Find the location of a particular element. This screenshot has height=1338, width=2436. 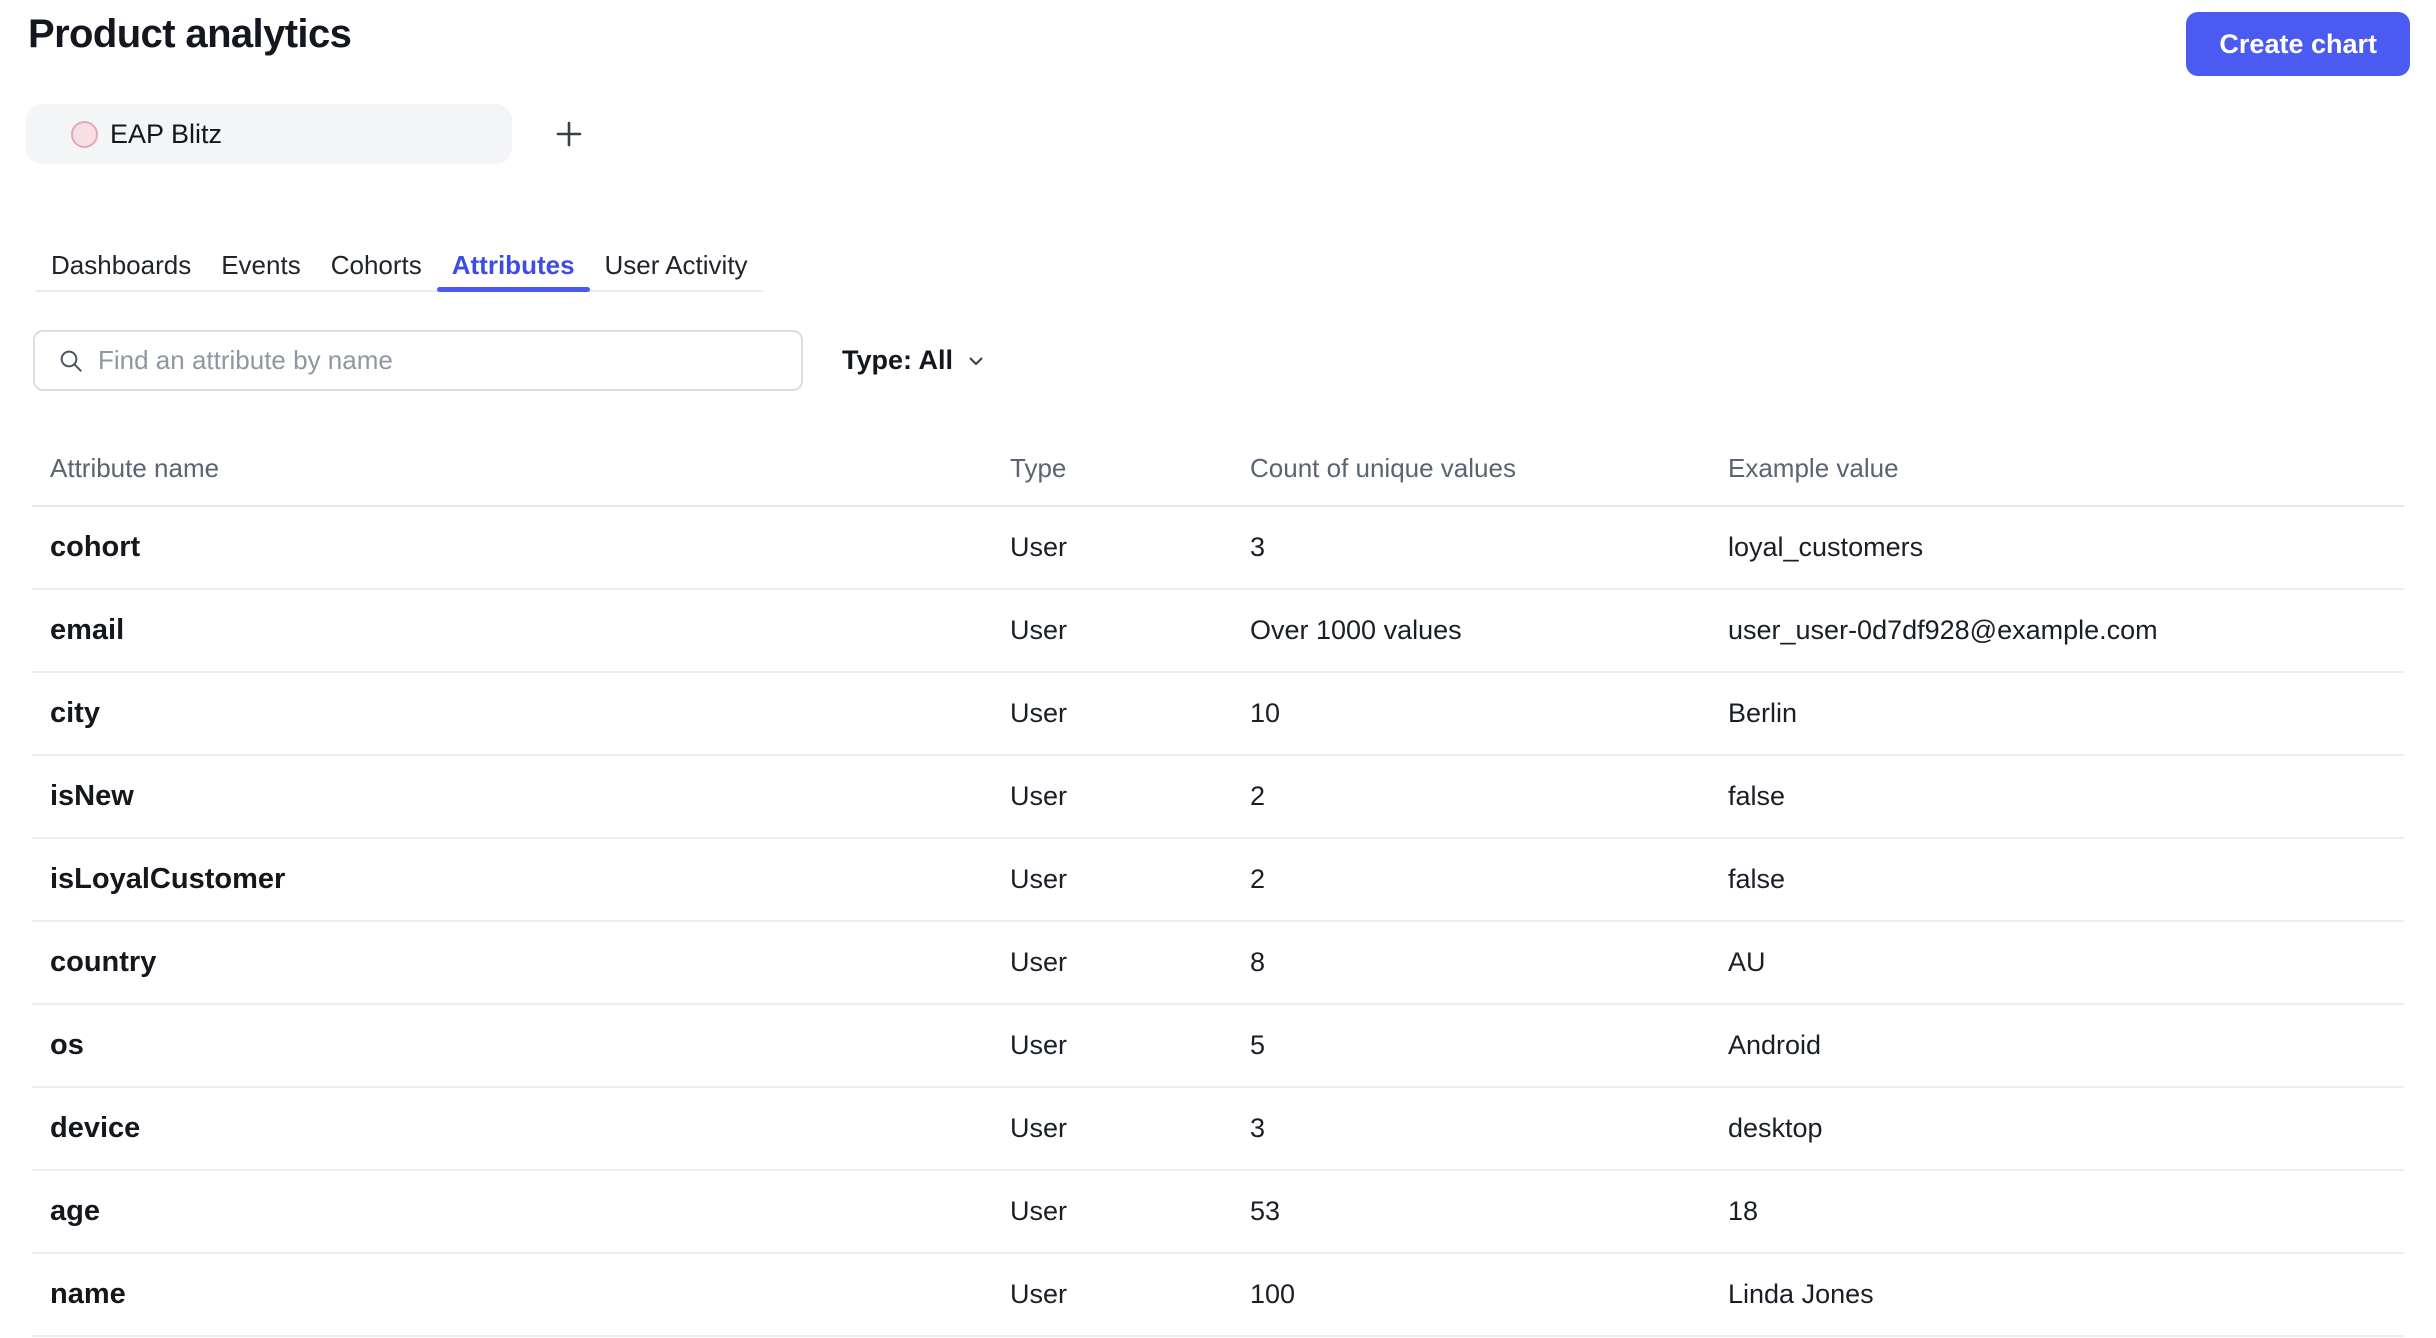

example-cell: Linda Jones is located at coordinates (2057, 1295).